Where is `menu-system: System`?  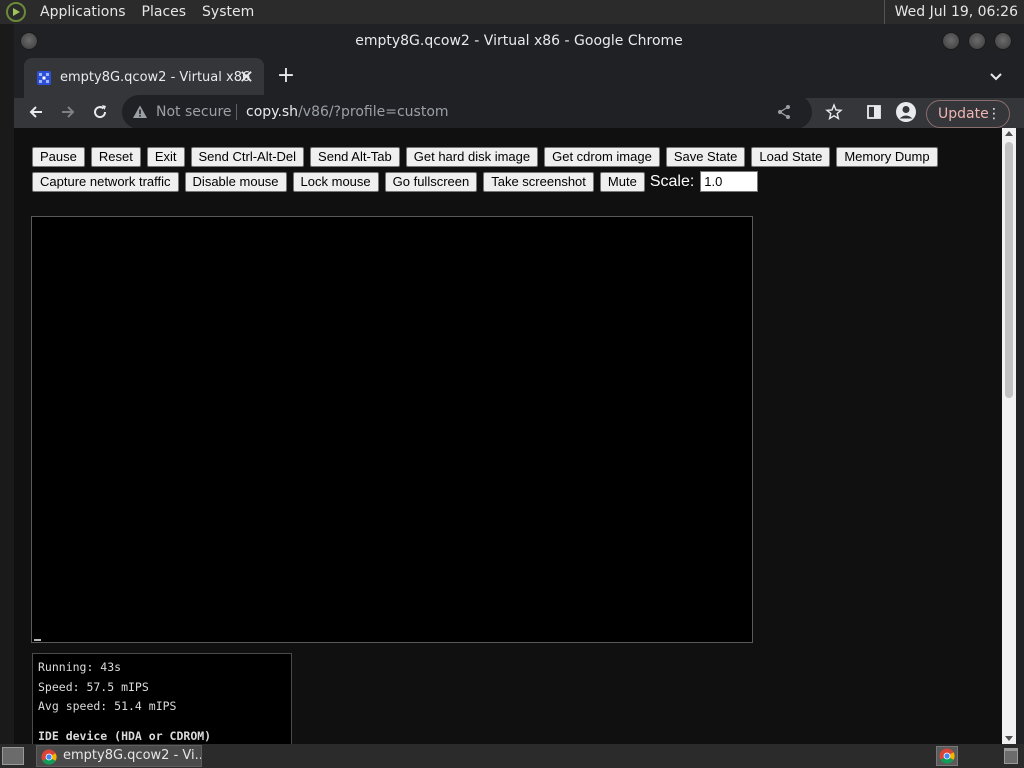
menu-system: System is located at coordinates (228, 12).